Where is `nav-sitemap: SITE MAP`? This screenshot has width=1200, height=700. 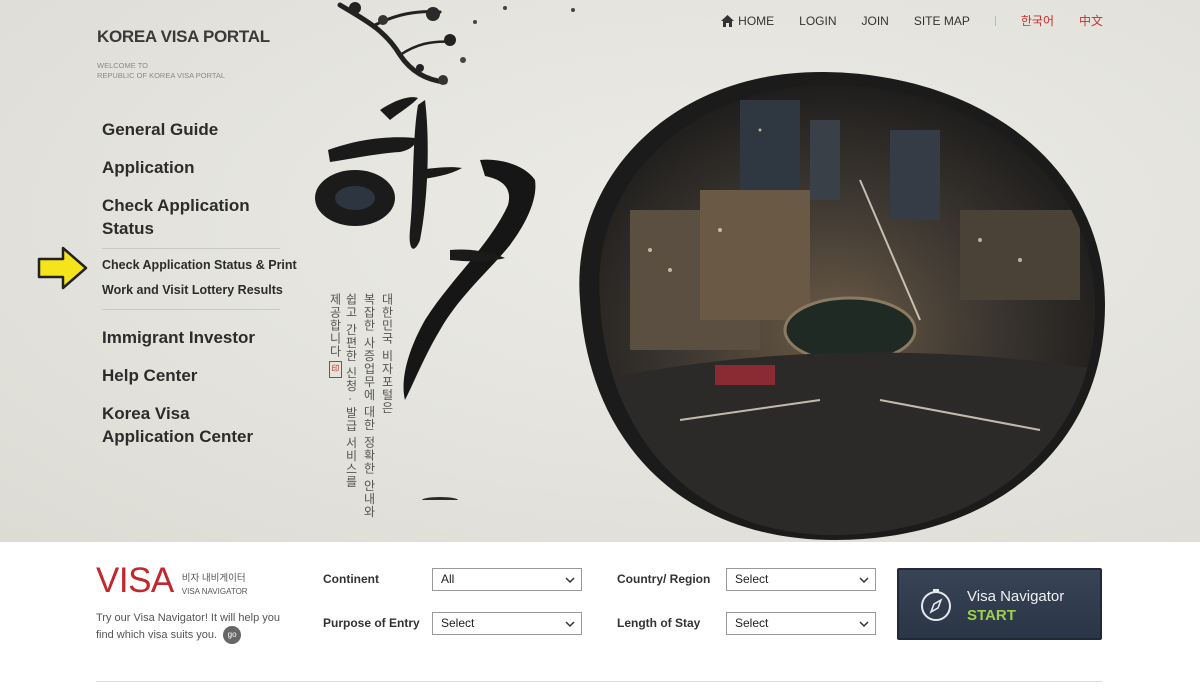 nav-sitemap: SITE MAP is located at coordinates (942, 21).